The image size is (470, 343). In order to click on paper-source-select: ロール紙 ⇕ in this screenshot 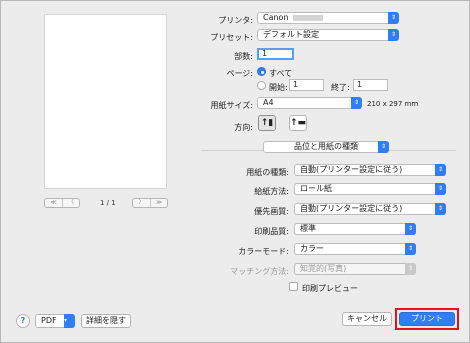, I will do `click(370, 189)`.